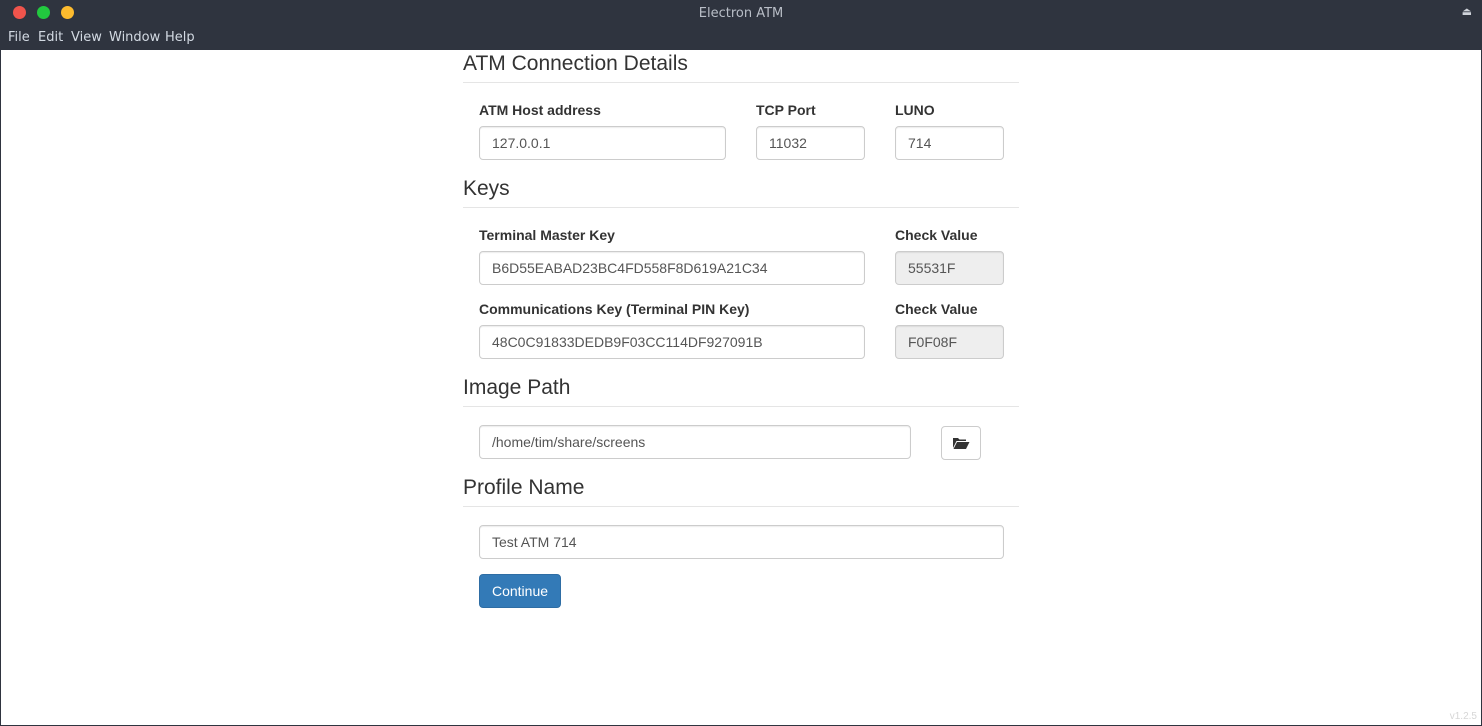  I want to click on port-label: TCP Port, so click(786, 110).